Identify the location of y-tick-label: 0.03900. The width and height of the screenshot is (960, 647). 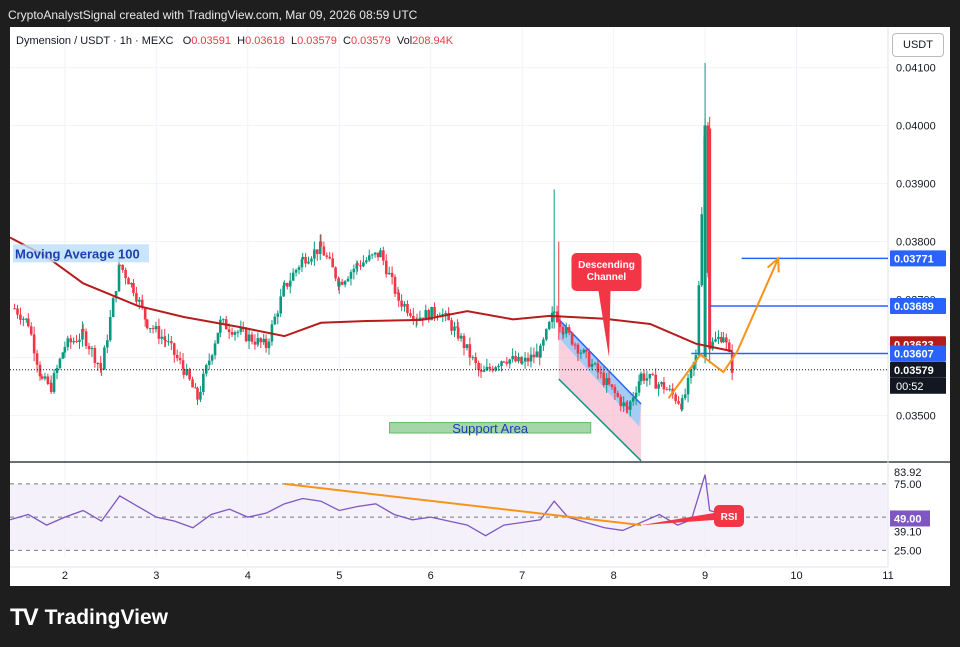
(916, 185).